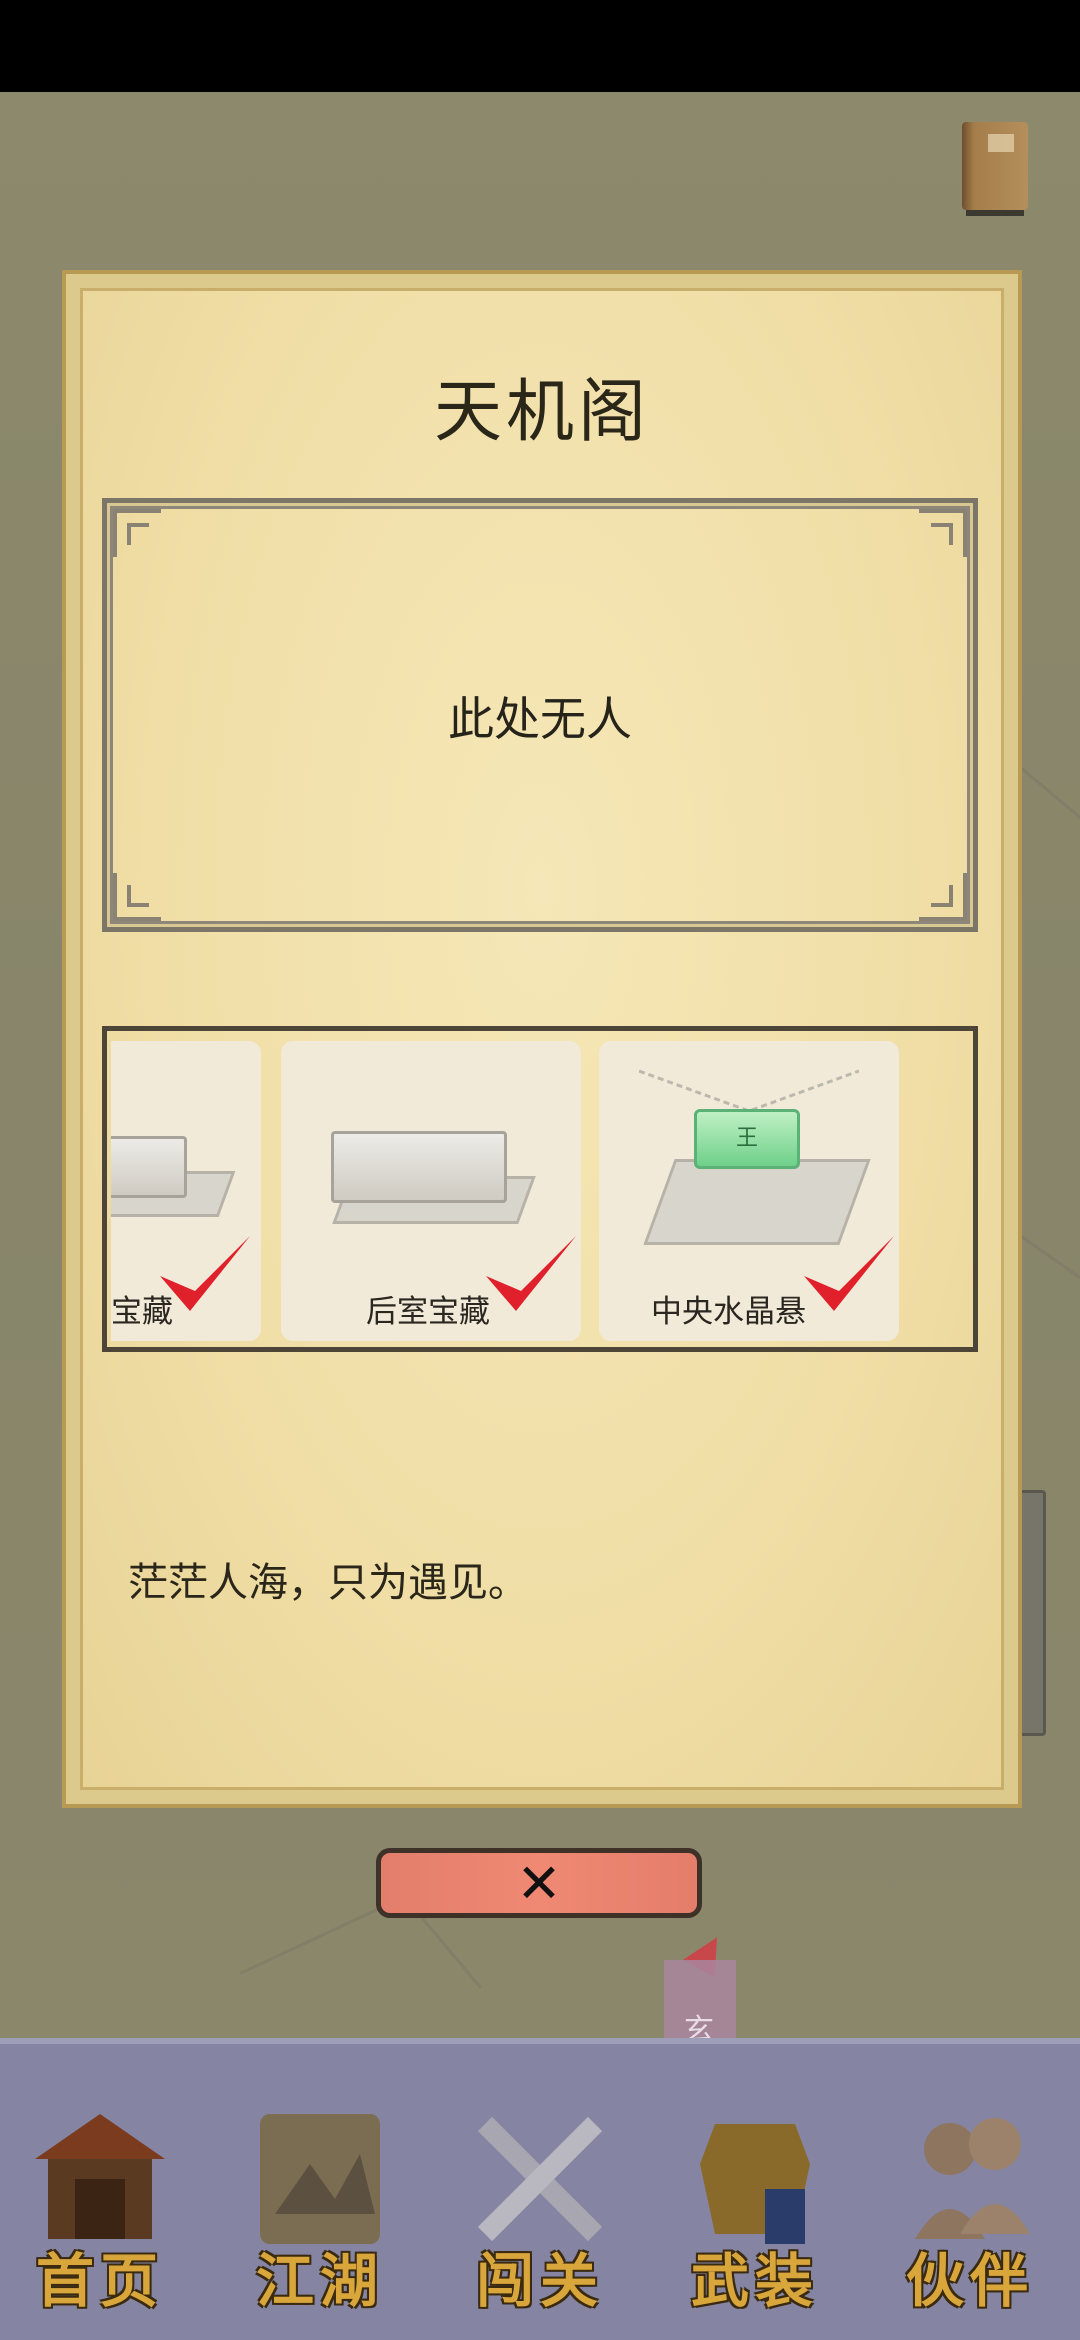 This screenshot has width=1080, height=2340. What do you see at coordinates (328, 1583) in the screenshot?
I see `dialog-quote: 茫茫人海，只为遇见。` at bounding box center [328, 1583].